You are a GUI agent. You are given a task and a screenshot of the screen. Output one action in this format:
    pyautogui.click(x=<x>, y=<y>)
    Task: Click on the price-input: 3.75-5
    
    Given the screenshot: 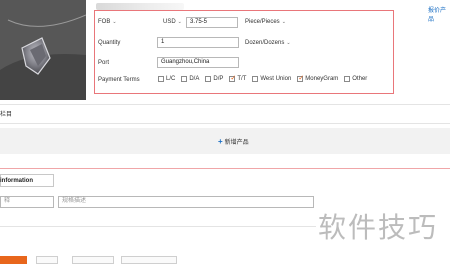 What is the action you would take?
    pyautogui.click(x=212, y=22)
    